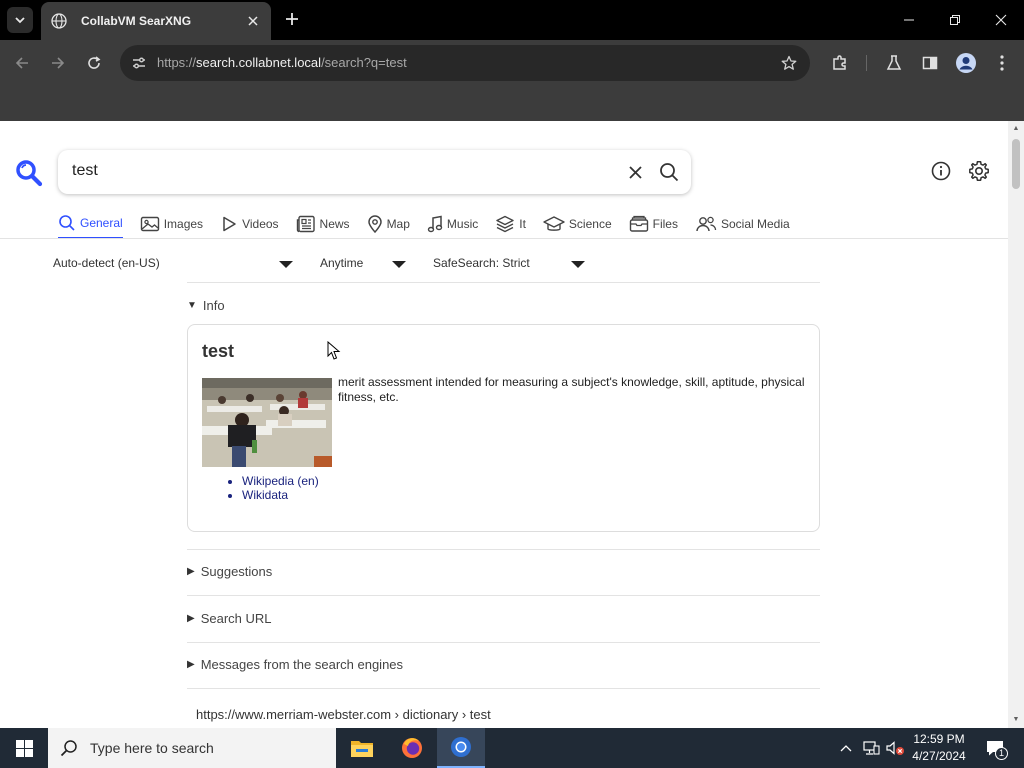 Image resolution: width=1024 pixels, height=768 pixels. Describe the element at coordinates (259, 62) in the screenshot. I see `url-host: search.collabnet.local` at that location.